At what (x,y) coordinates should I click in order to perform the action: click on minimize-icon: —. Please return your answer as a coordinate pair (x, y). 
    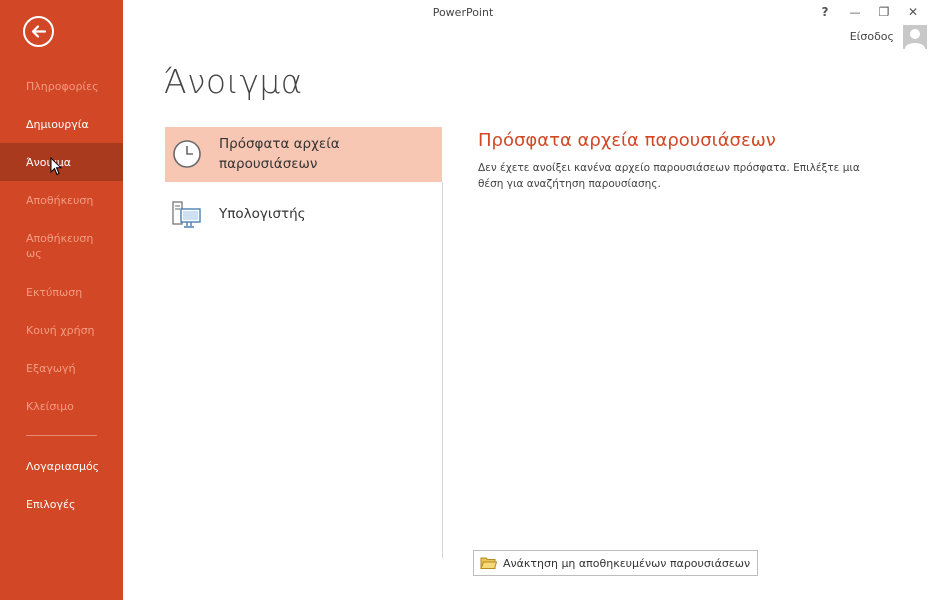
    Looking at the image, I should click on (855, 12).